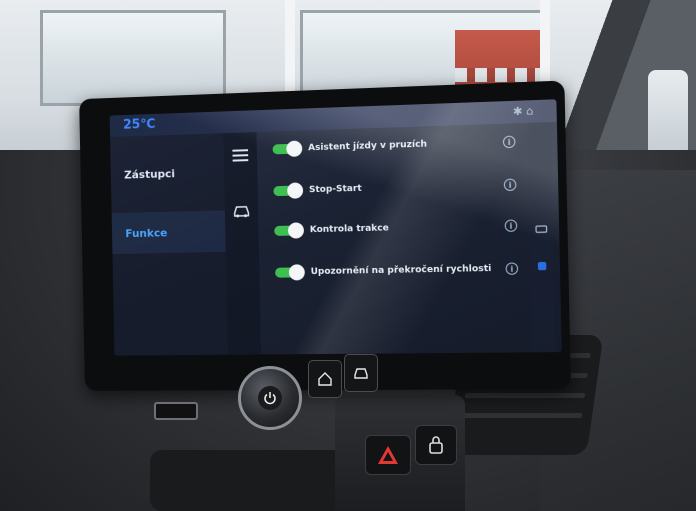 The image size is (696, 511). I want to click on info-column: i i i i, so click(514, 237).